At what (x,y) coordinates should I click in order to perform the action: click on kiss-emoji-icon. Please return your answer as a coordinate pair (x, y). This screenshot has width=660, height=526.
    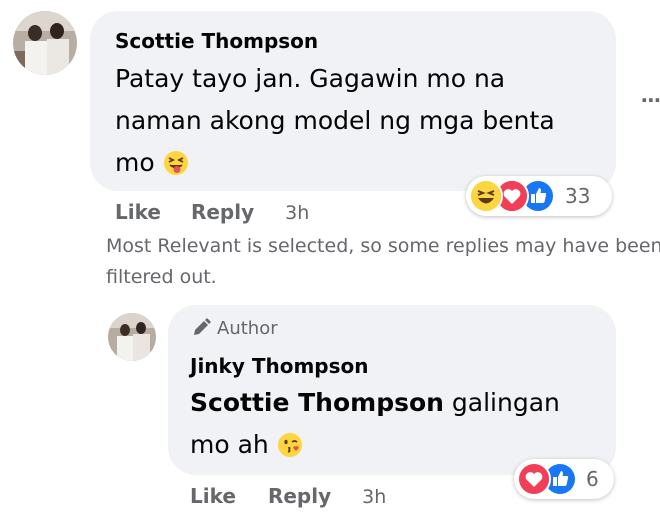
    Looking at the image, I should click on (290, 450).